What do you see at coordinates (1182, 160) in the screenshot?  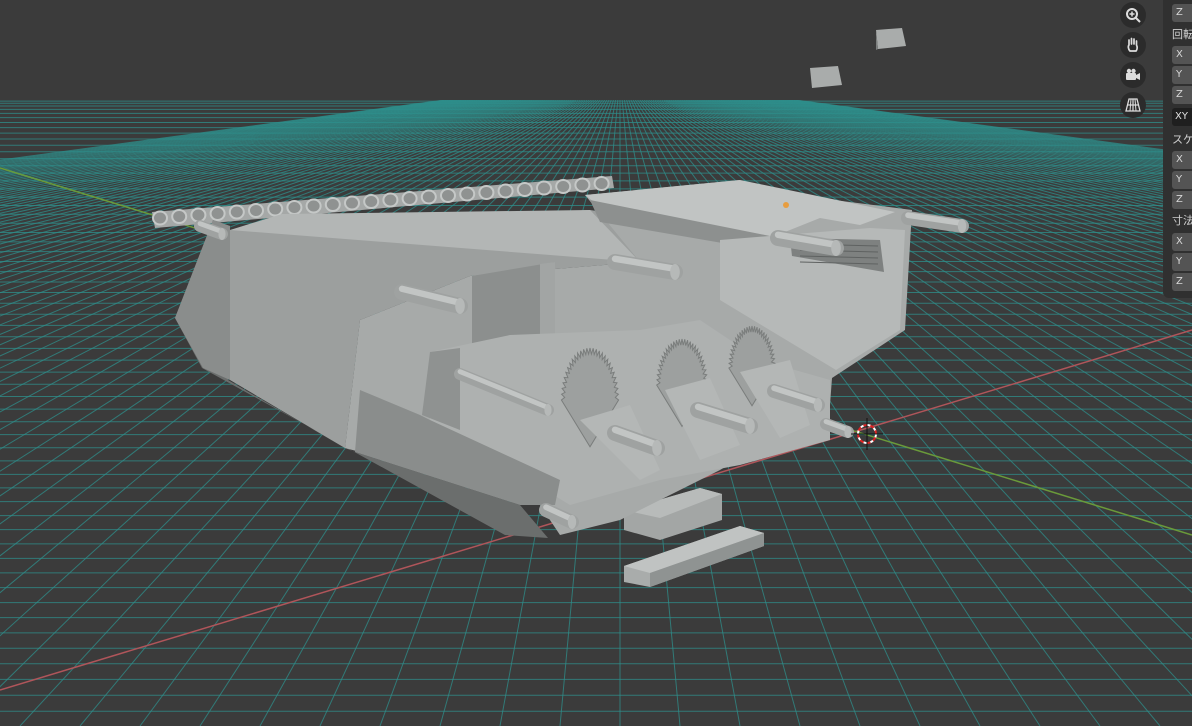 I see `scale-x-field: X` at bounding box center [1182, 160].